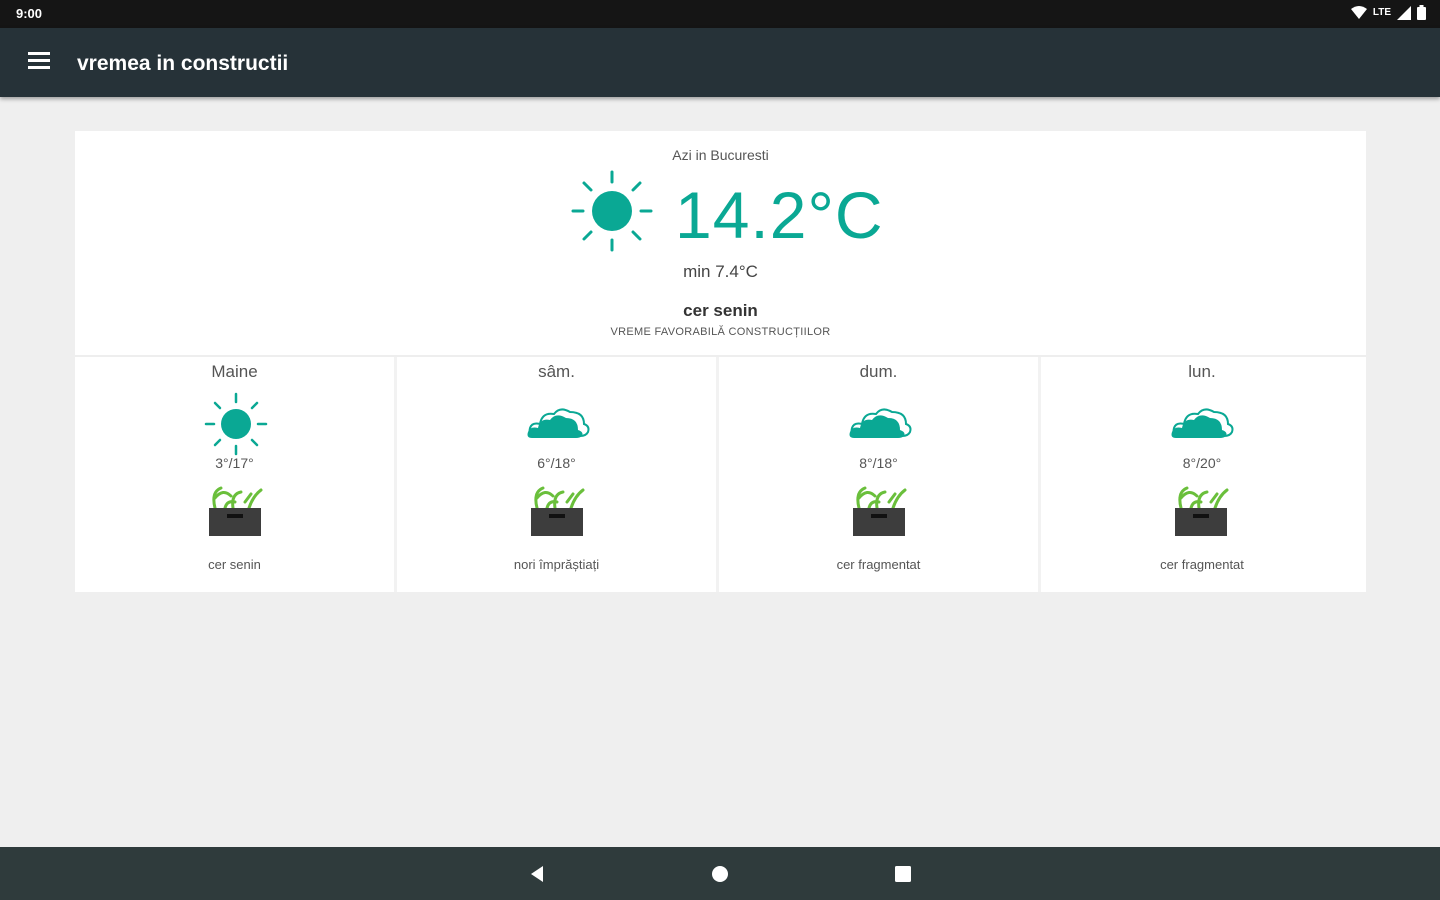 This screenshot has height=900, width=1440. Describe the element at coordinates (234, 564) in the screenshot. I see `forecast-description: cer senin` at that location.